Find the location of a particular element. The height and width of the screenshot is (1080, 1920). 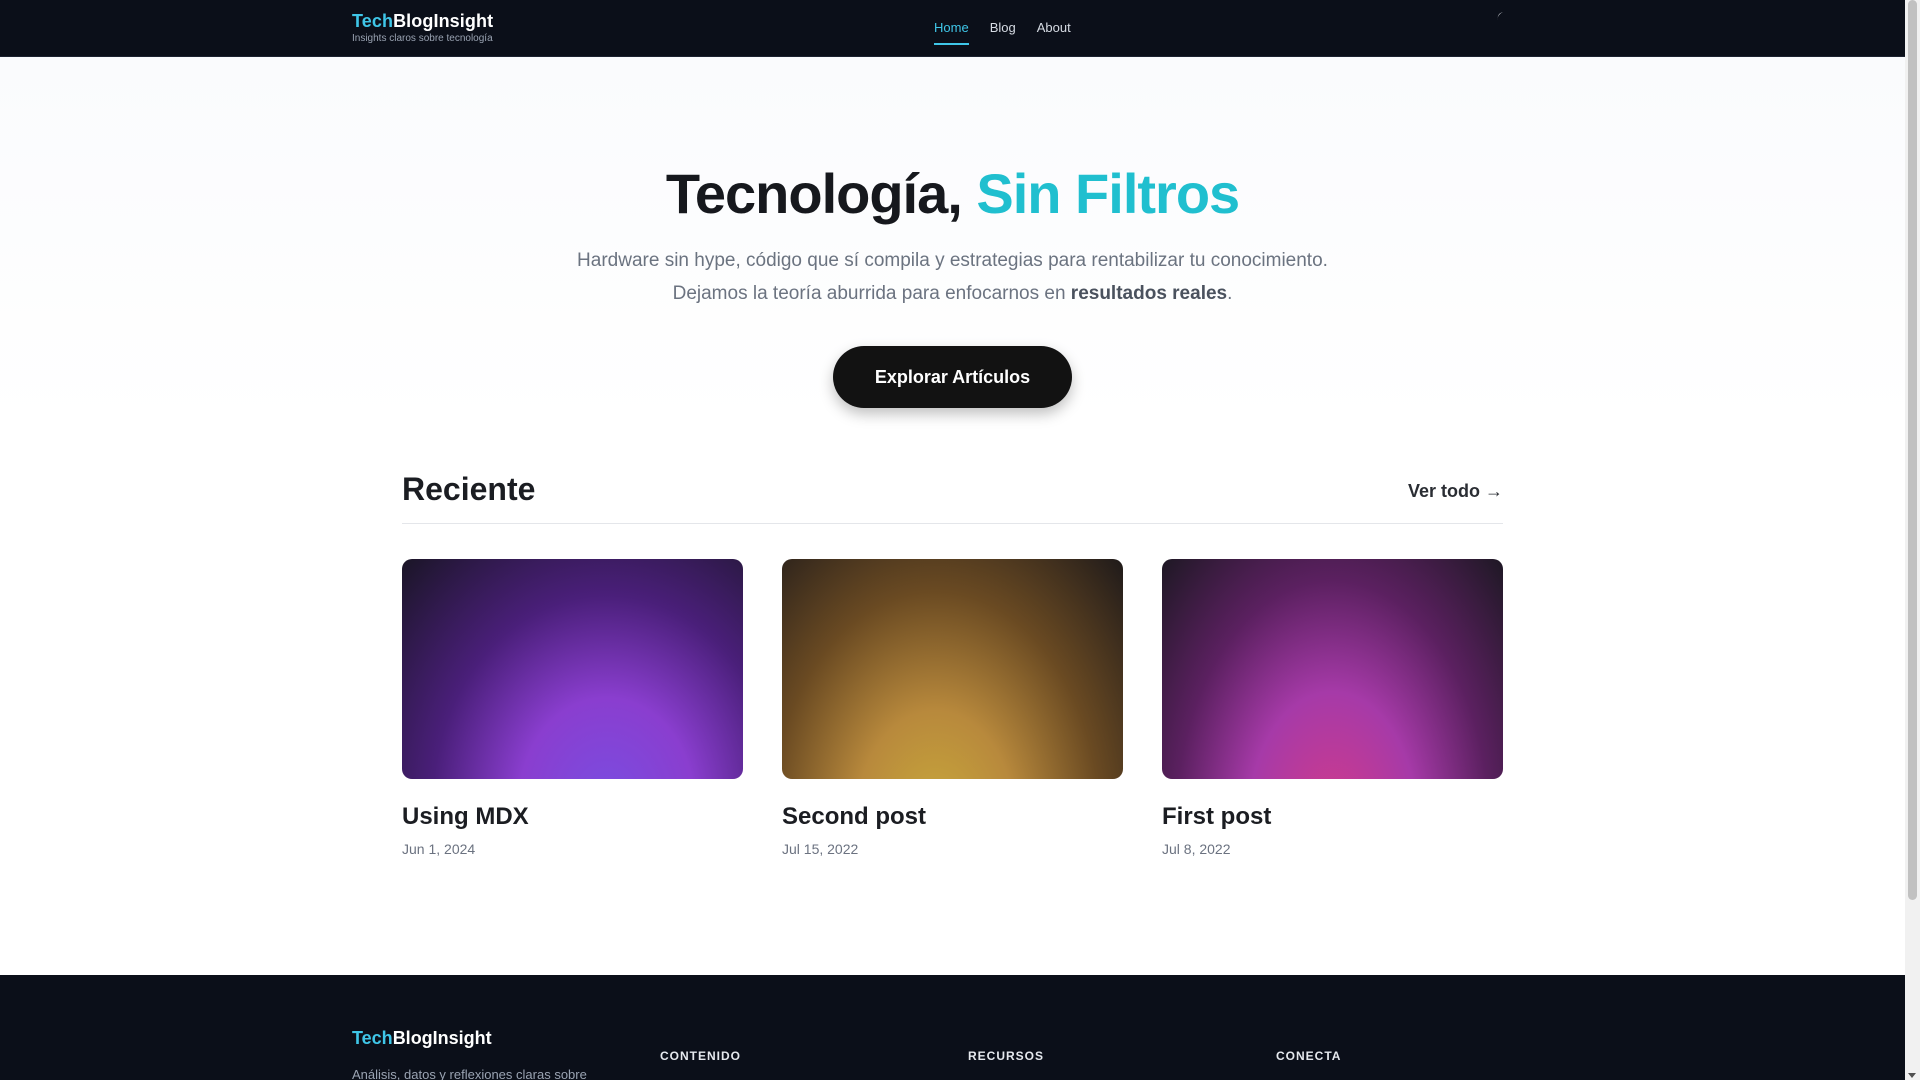

post-date: Jul 8, 2022 is located at coordinates (1196, 849).